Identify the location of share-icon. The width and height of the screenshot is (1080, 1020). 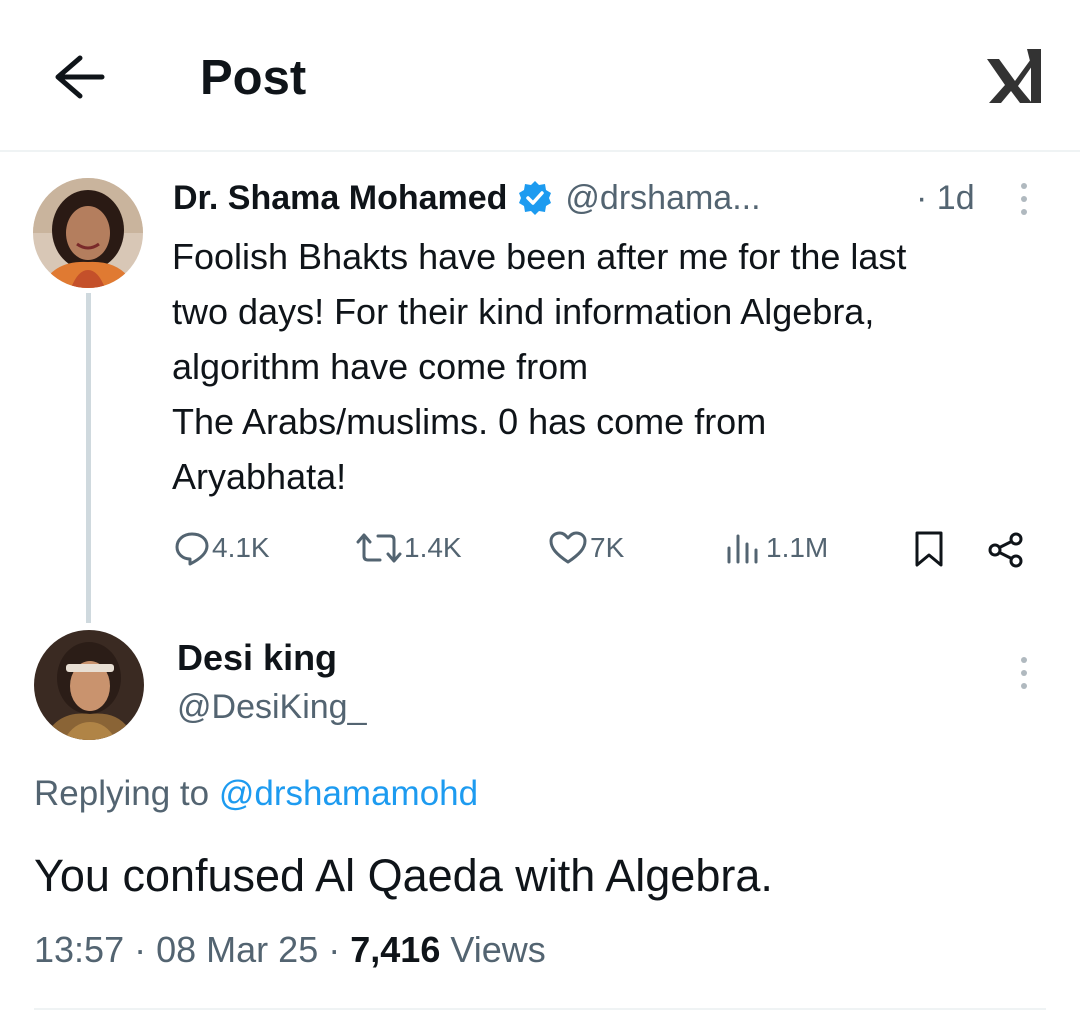
(1005, 550).